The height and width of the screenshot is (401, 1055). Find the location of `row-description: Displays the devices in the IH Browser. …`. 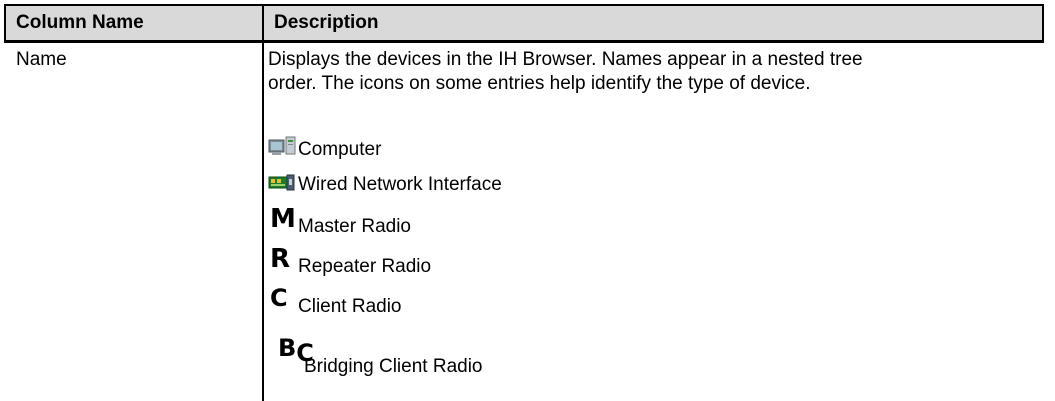

row-description: Displays the devices in the IH Browser. … is located at coordinates (648, 72).